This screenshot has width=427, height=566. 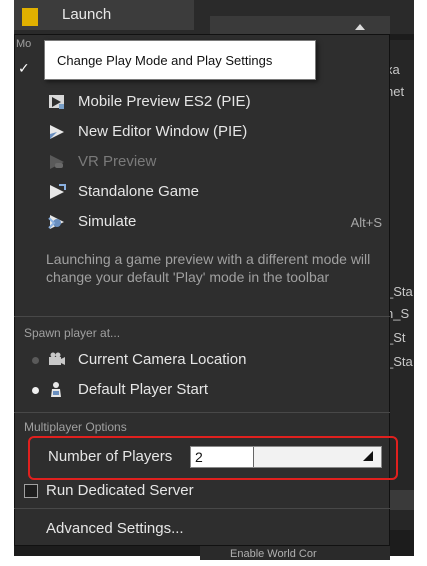 I want to click on standalone-game-icon, so click(x=58, y=191).